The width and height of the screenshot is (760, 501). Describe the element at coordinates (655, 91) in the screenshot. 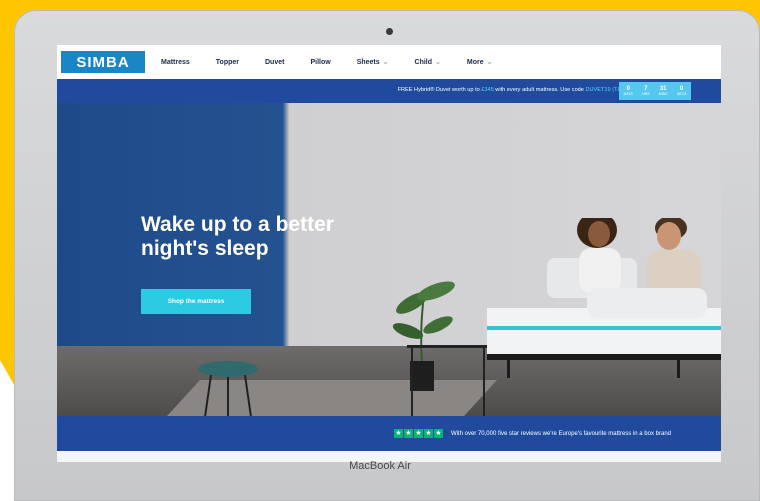

I see `countdown-timer: 0 DAYS 7 HRS 31 MINS 0 SECS` at that location.